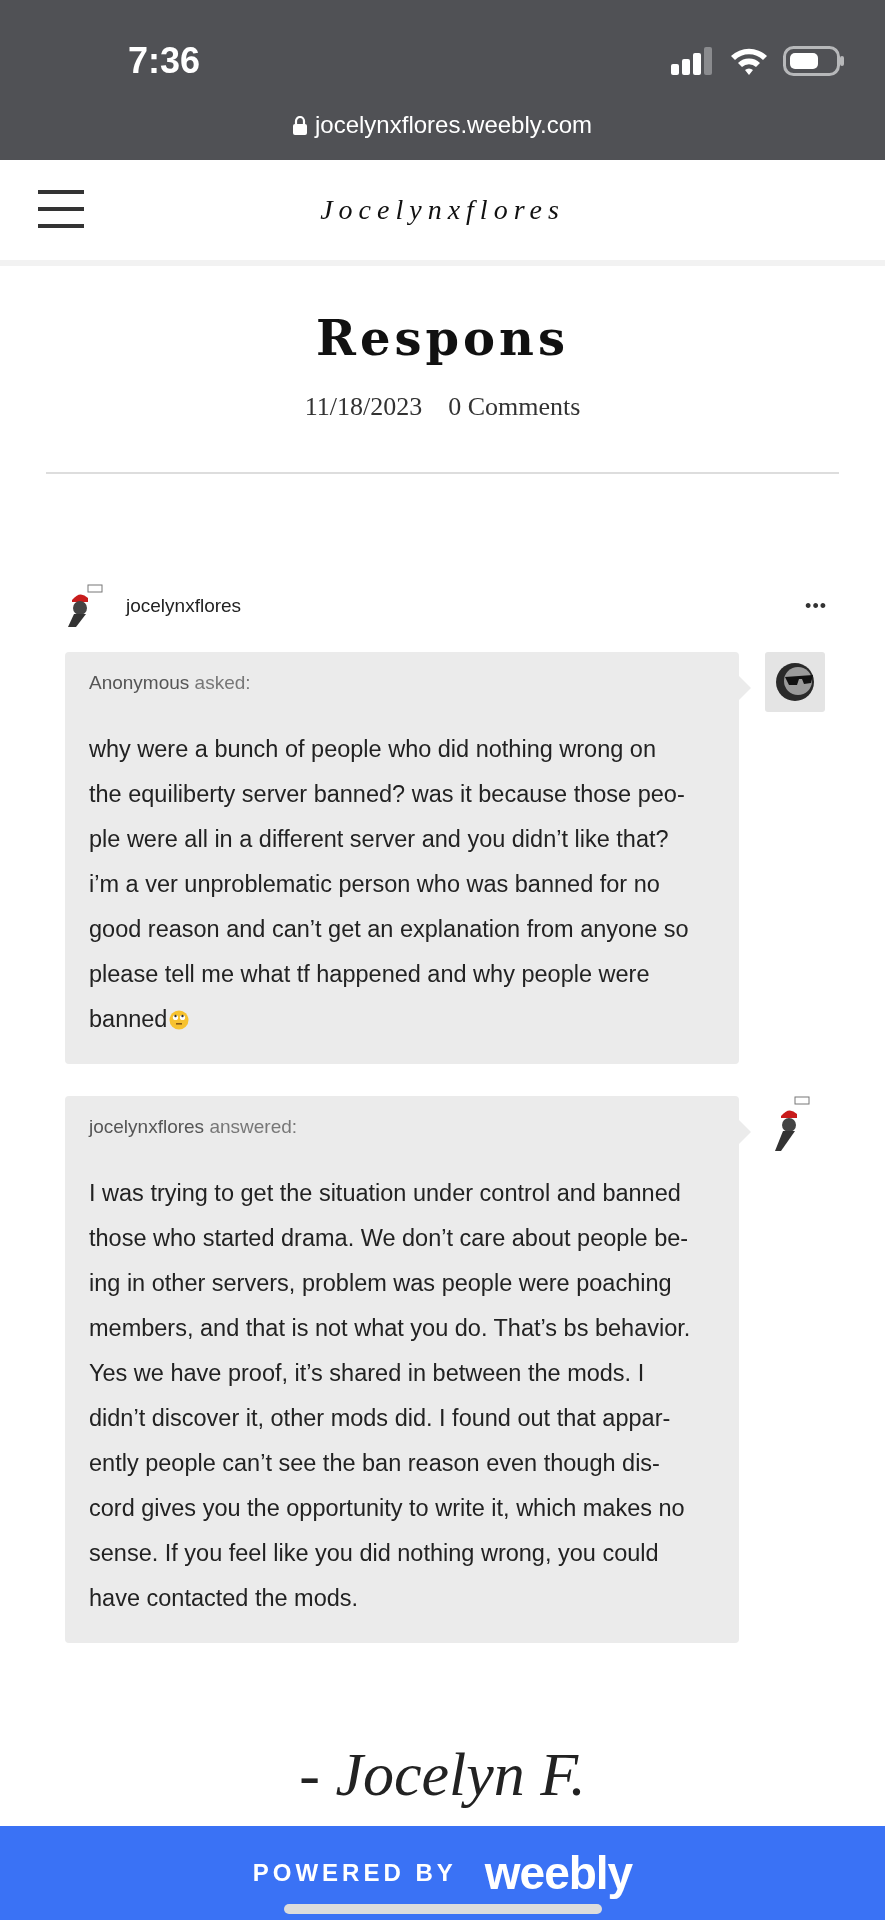  Describe the element at coordinates (170, 683) in the screenshot. I see `message-author-line: Anonymous asked:` at that location.